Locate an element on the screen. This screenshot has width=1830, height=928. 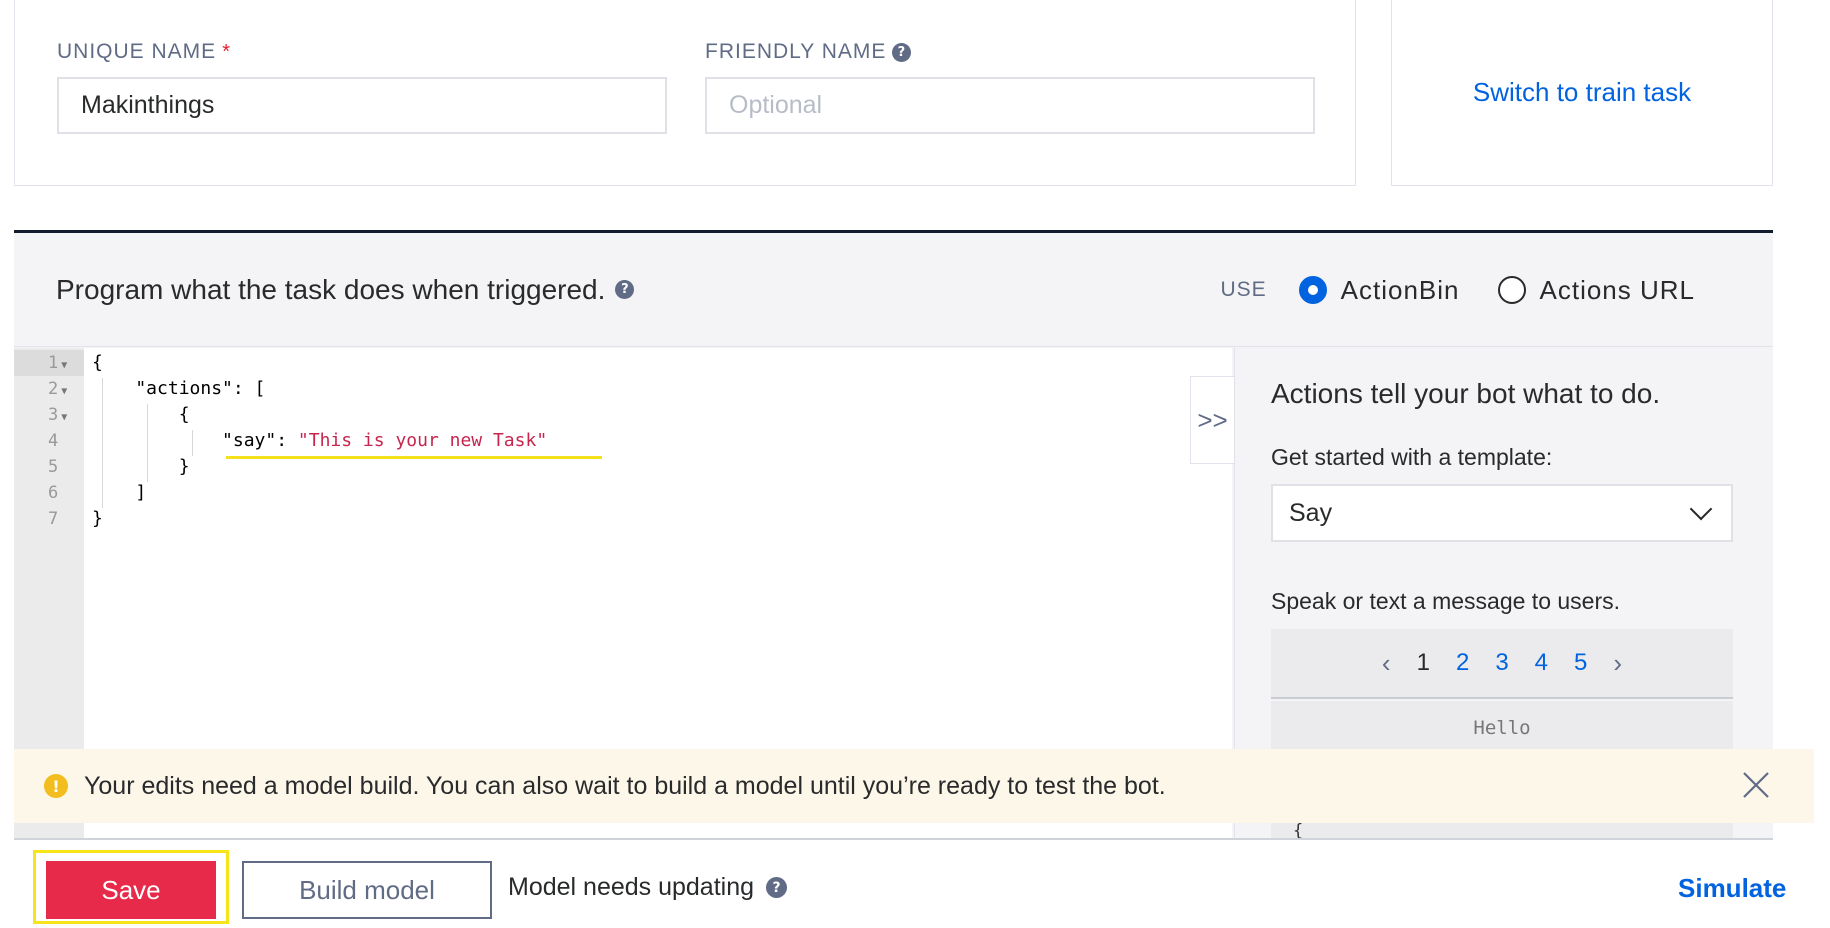
model-status: Model needs updating ? is located at coordinates (648, 887).